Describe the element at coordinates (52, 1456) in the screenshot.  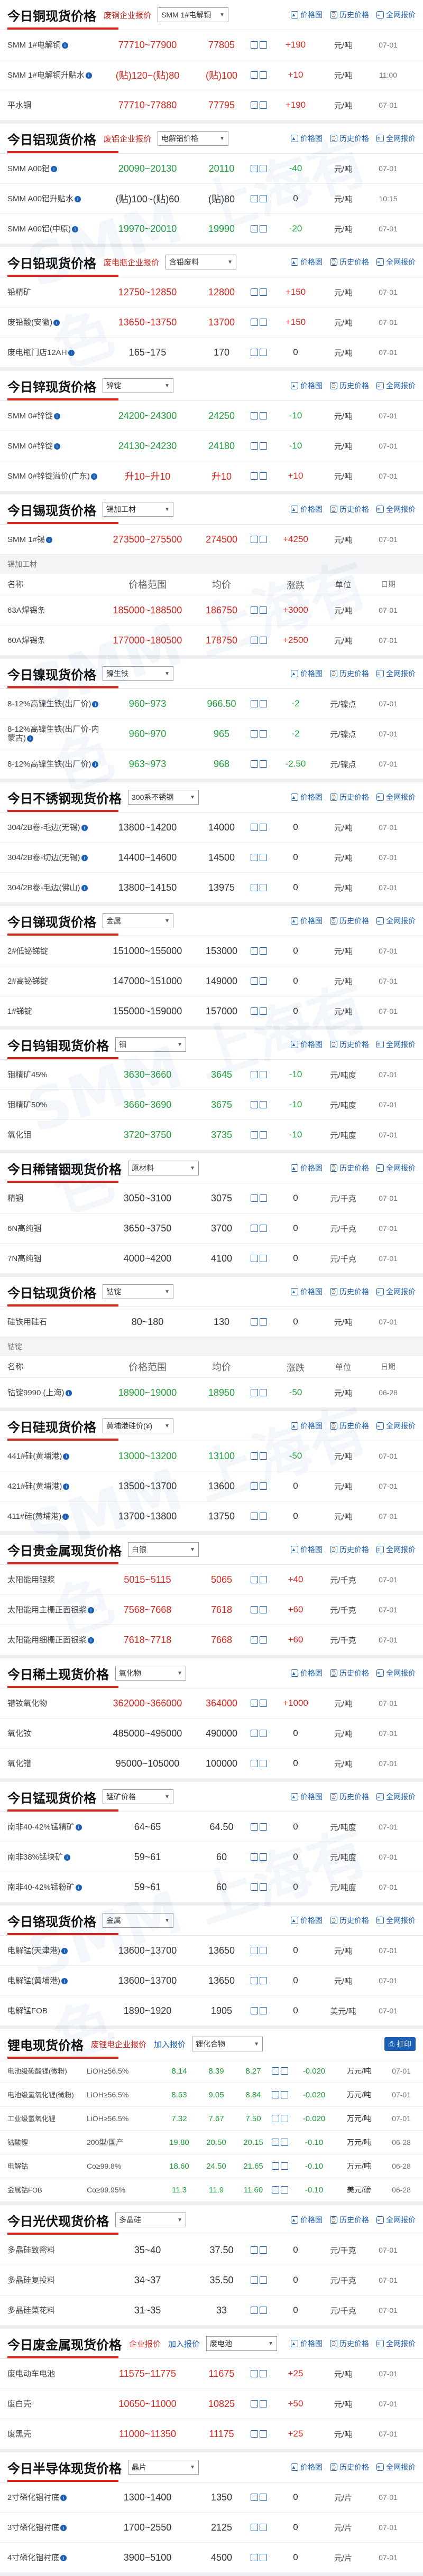
I see `item-name: 441#硅(黄埔港) i` at that location.